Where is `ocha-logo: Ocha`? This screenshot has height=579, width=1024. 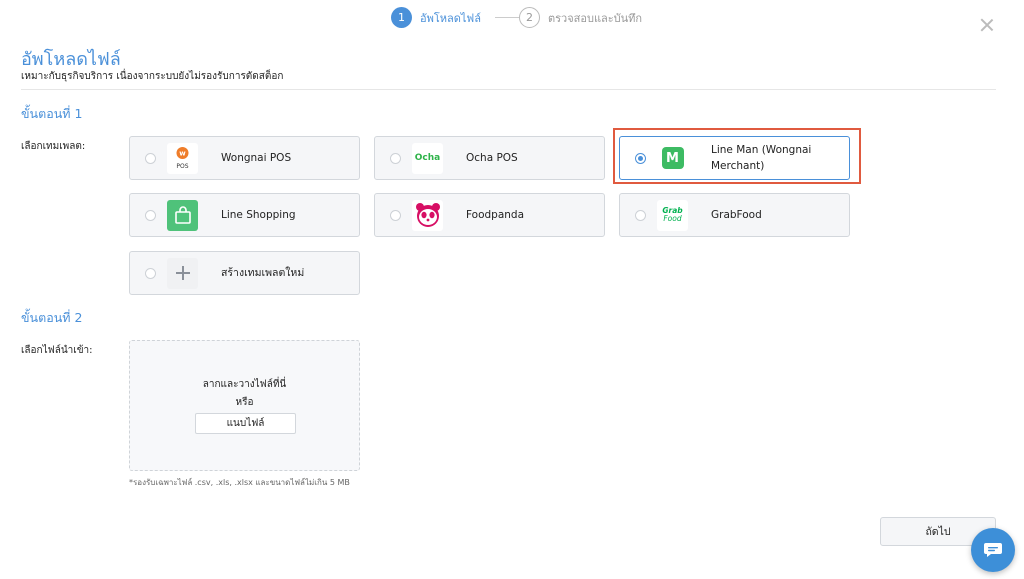
ocha-logo: Ocha is located at coordinates (427, 158).